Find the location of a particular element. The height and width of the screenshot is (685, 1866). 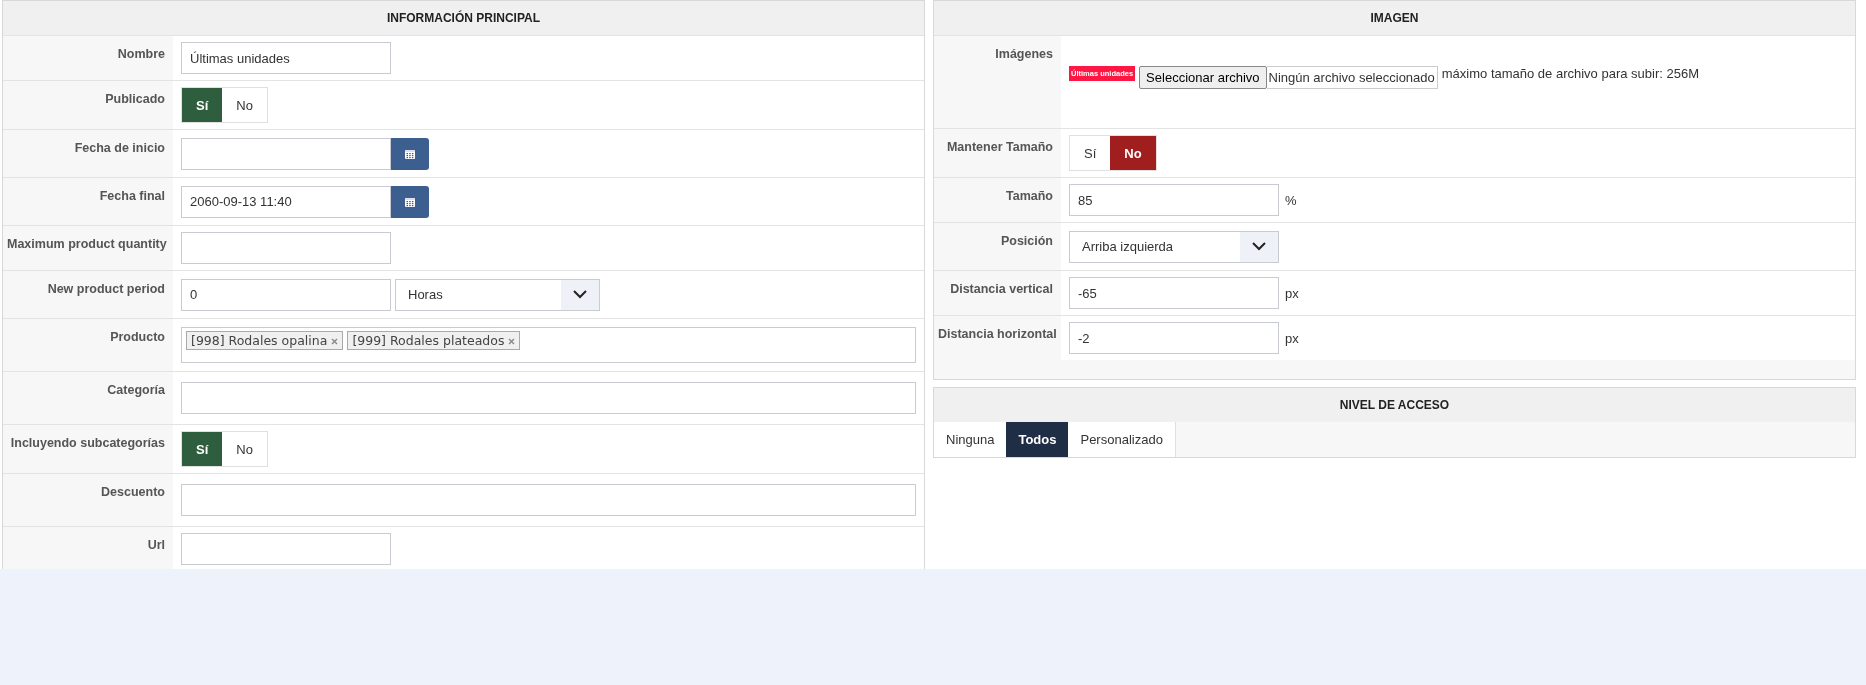

file-status: Ningún archivo seleccionado is located at coordinates (1352, 77).